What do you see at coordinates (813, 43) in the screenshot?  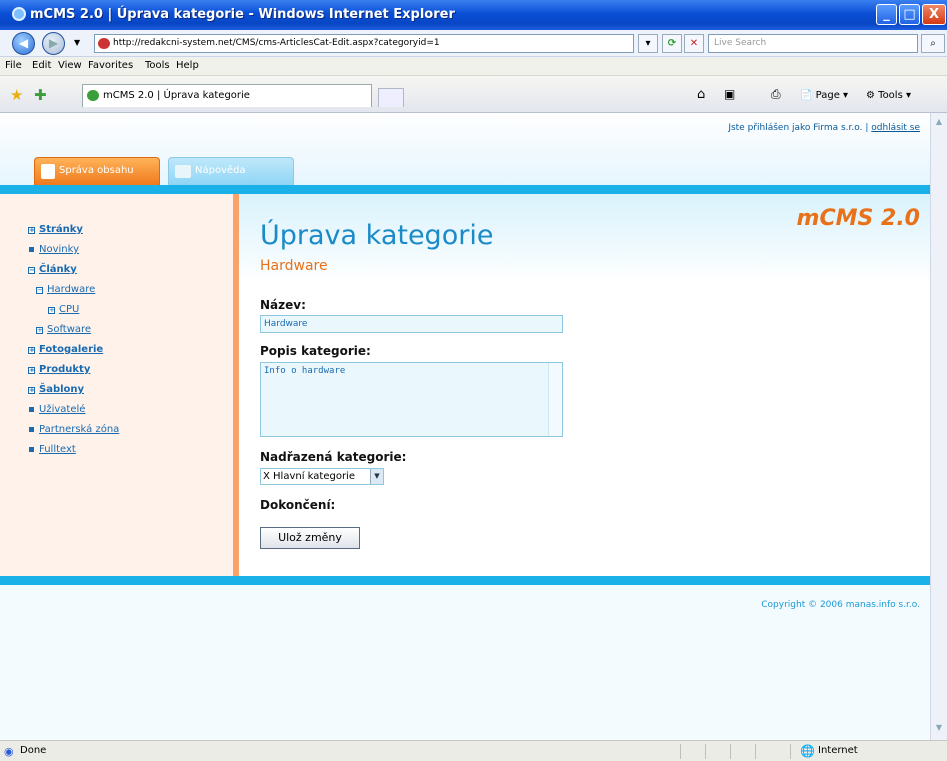 I see `search-input: Live Search` at bounding box center [813, 43].